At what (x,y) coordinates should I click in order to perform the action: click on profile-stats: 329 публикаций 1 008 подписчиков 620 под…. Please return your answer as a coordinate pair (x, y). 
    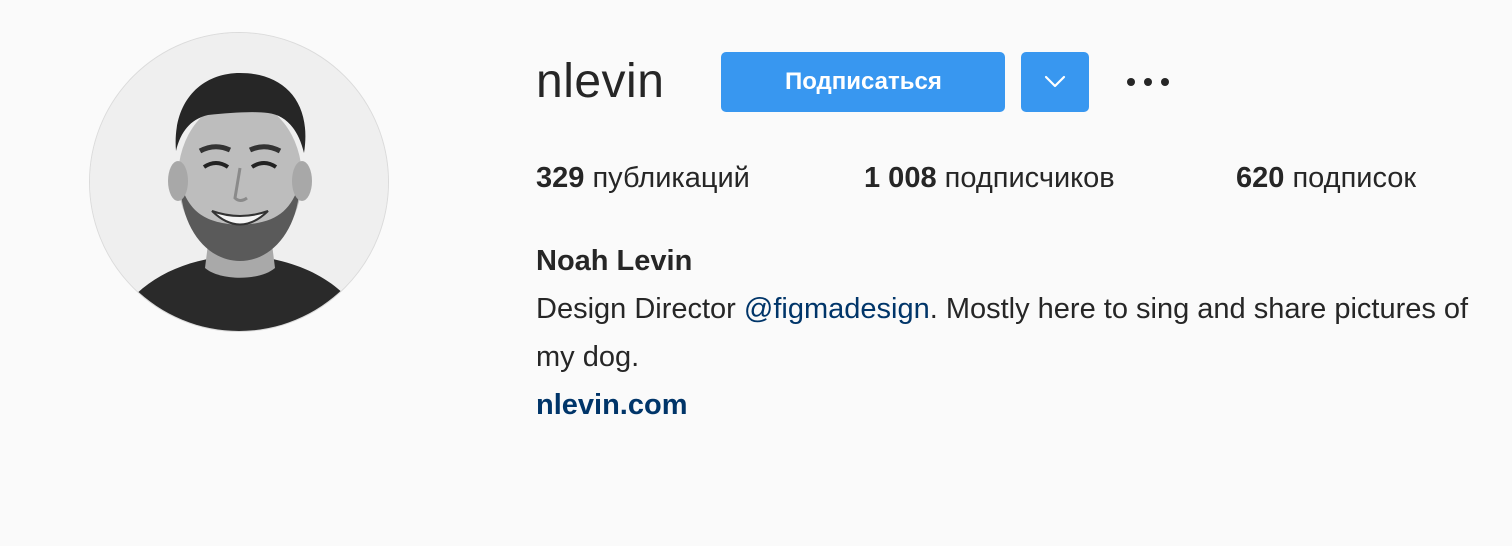
    Looking at the image, I should click on (1006, 178).